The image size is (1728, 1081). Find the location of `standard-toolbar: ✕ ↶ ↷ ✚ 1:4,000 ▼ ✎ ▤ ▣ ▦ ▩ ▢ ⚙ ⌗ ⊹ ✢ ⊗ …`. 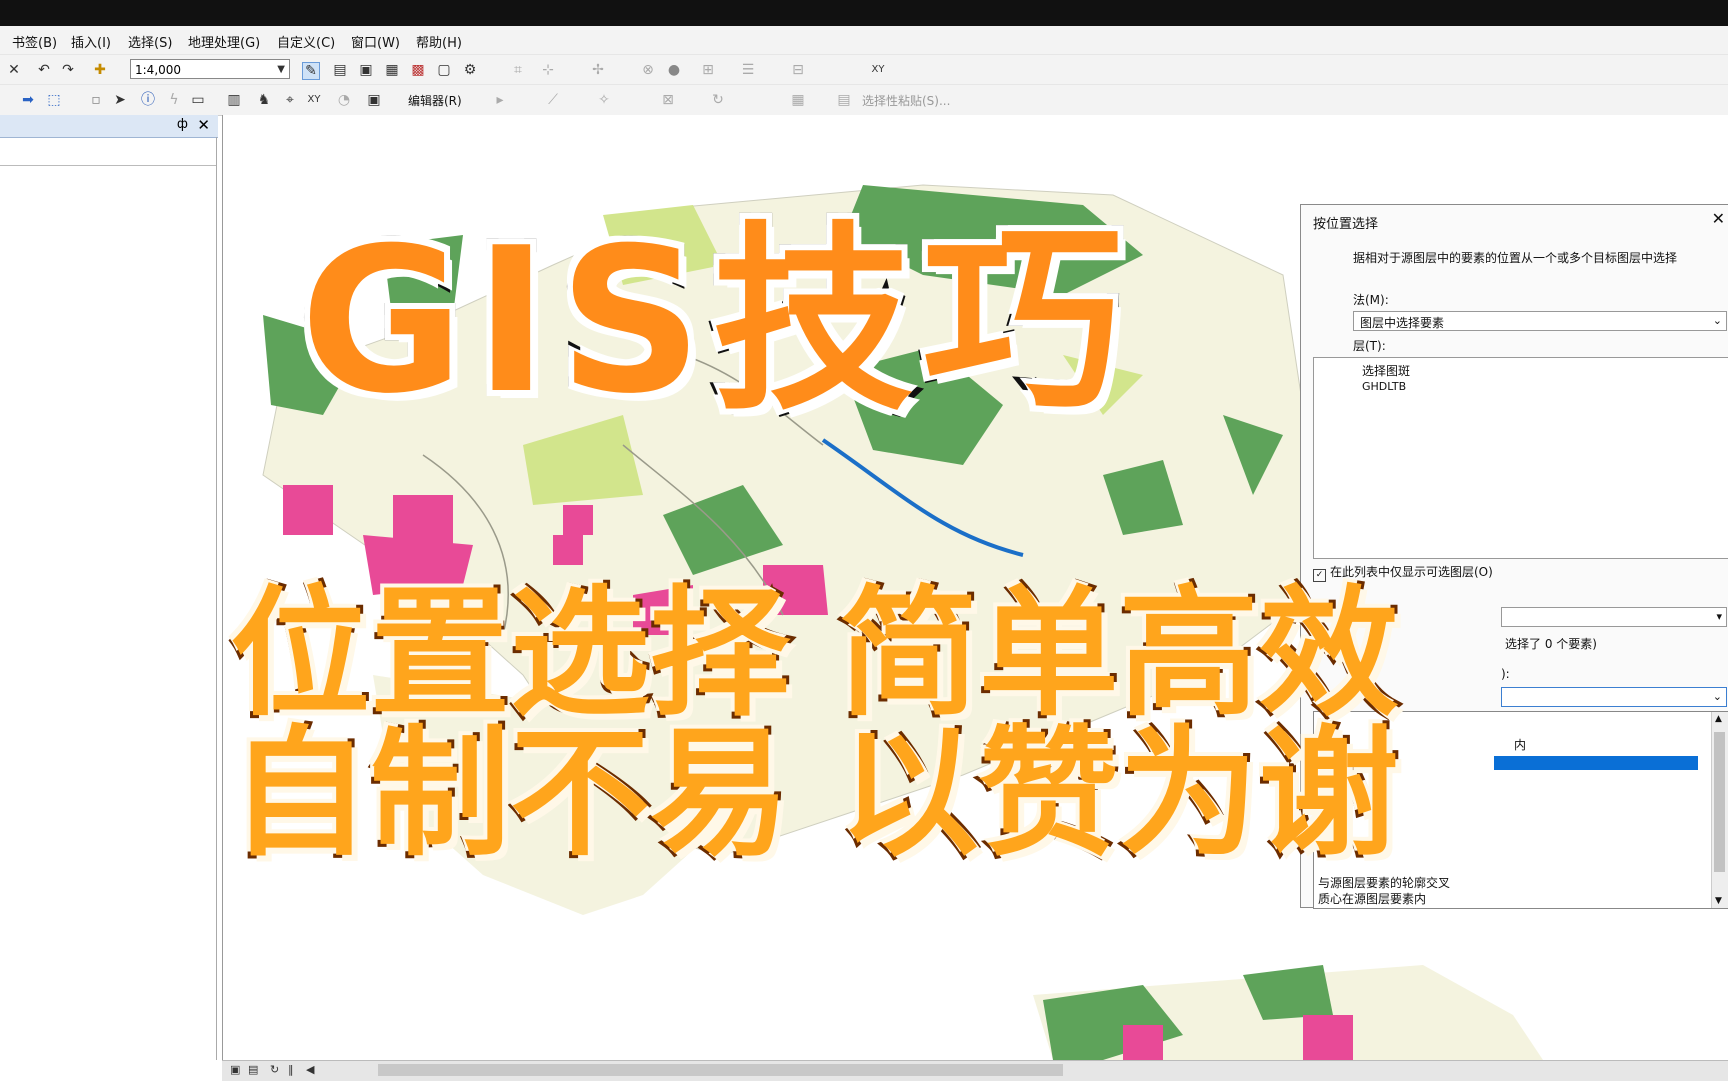

standard-toolbar: ✕ ↶ ↷ ✚ 1:4,000 ▼ ✎ ▤ ▣ ▦ ▩ ▢ ⚙ ⌗ ⊹ ✢ ⊗ … is located at coordinates (864, 69).